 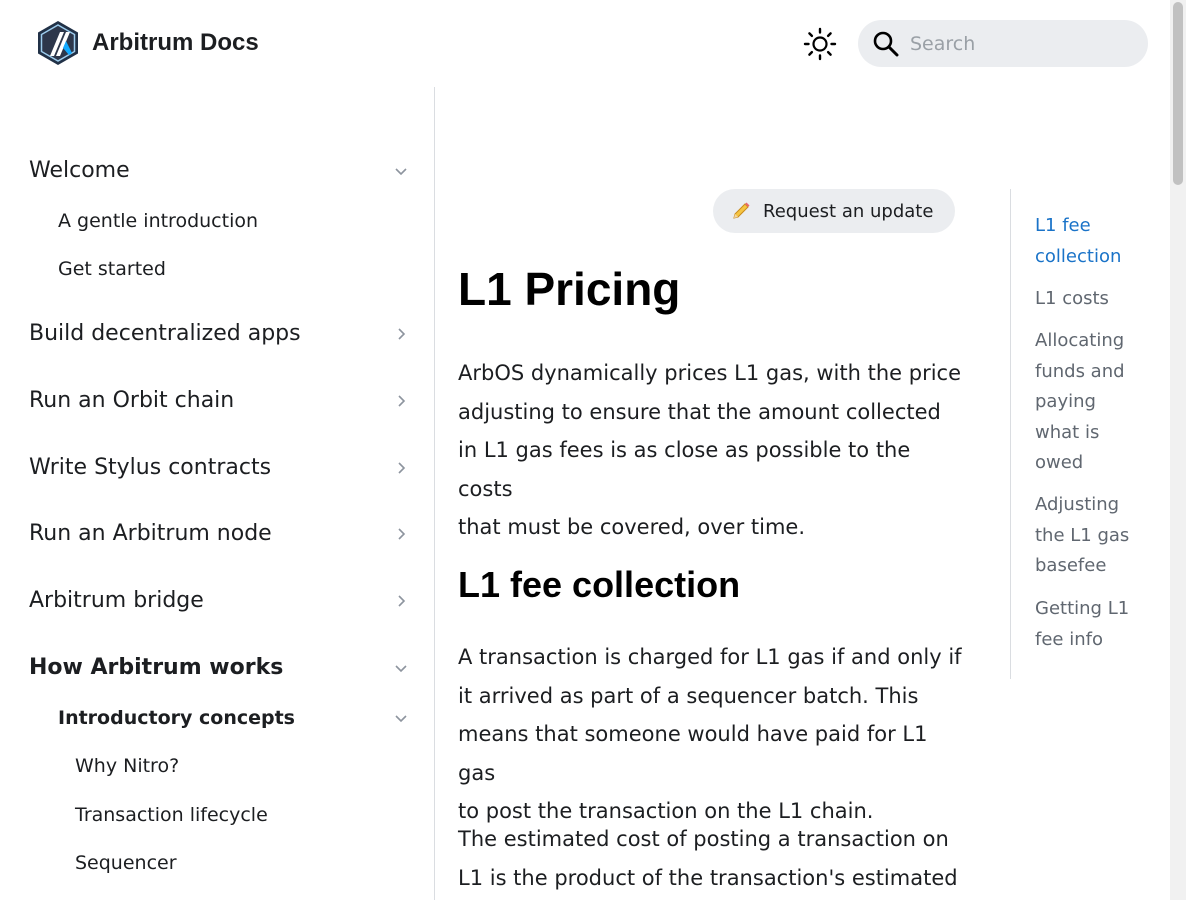 What do you see at coordinates (150, 467) in the screenshot?
I see `sidebar-item-label: Write Stylus contracts` at bounding box center [150, 467].